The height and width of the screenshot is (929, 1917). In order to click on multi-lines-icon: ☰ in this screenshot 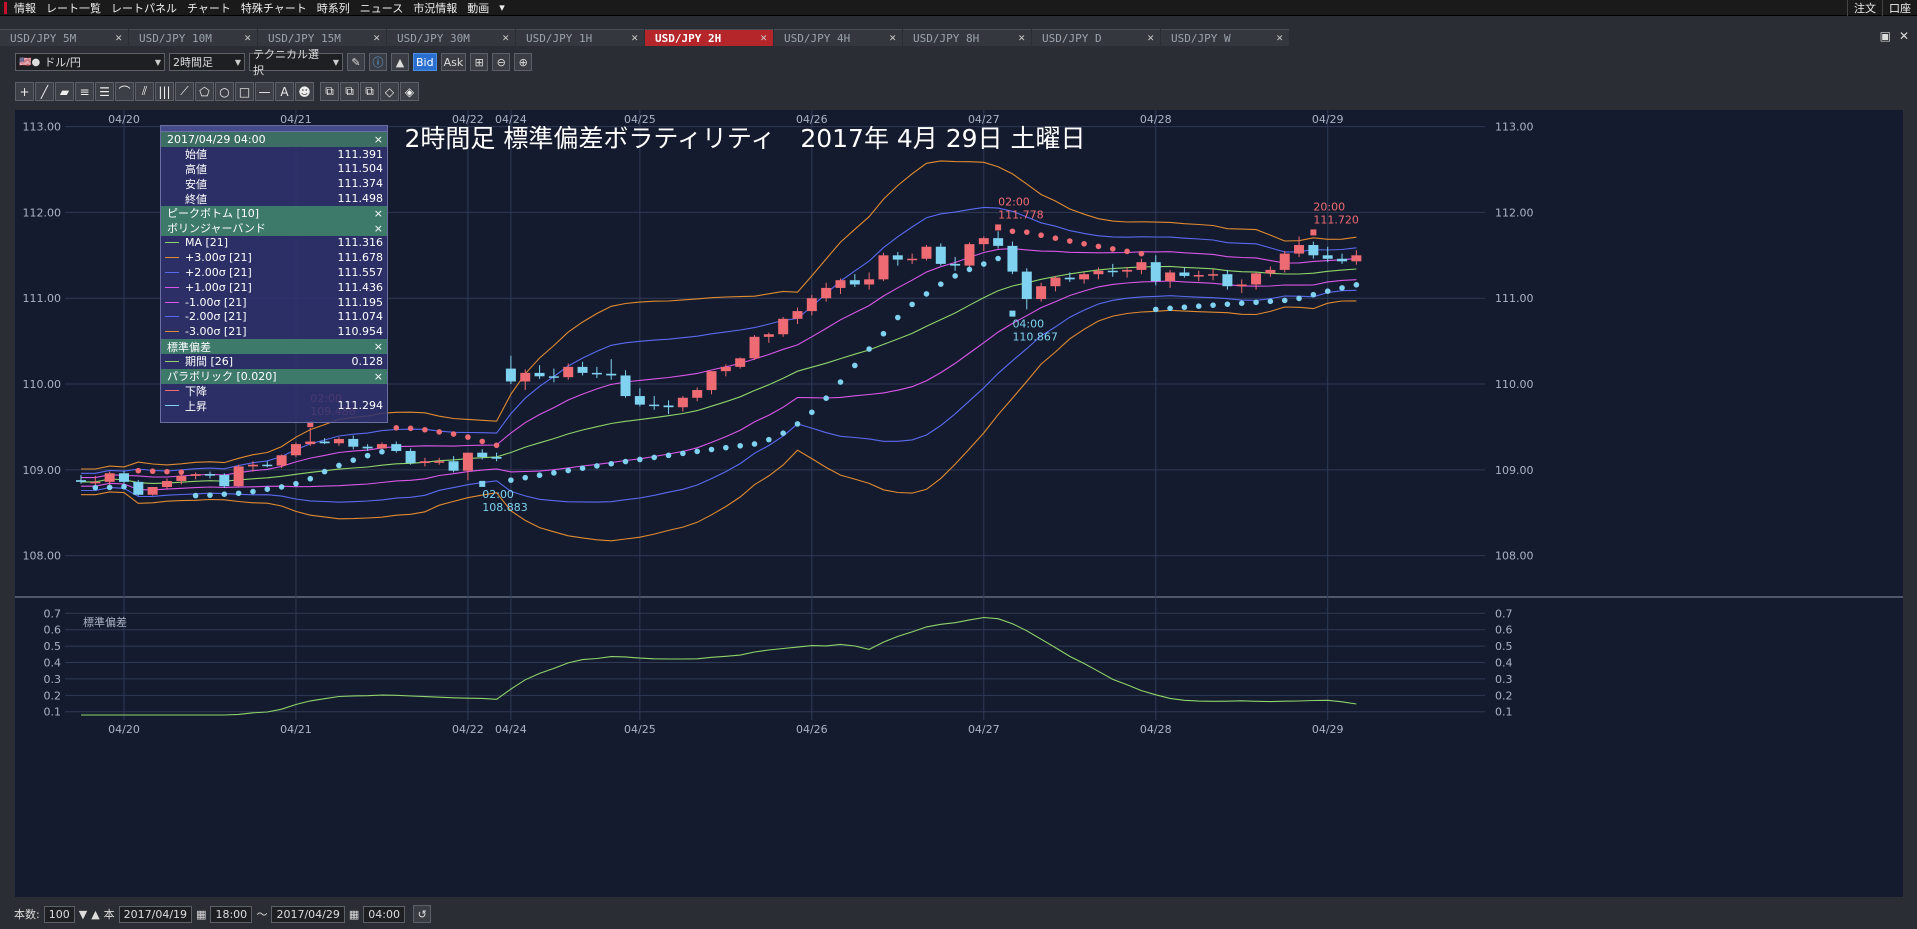, I will do `click(104, 91)`.